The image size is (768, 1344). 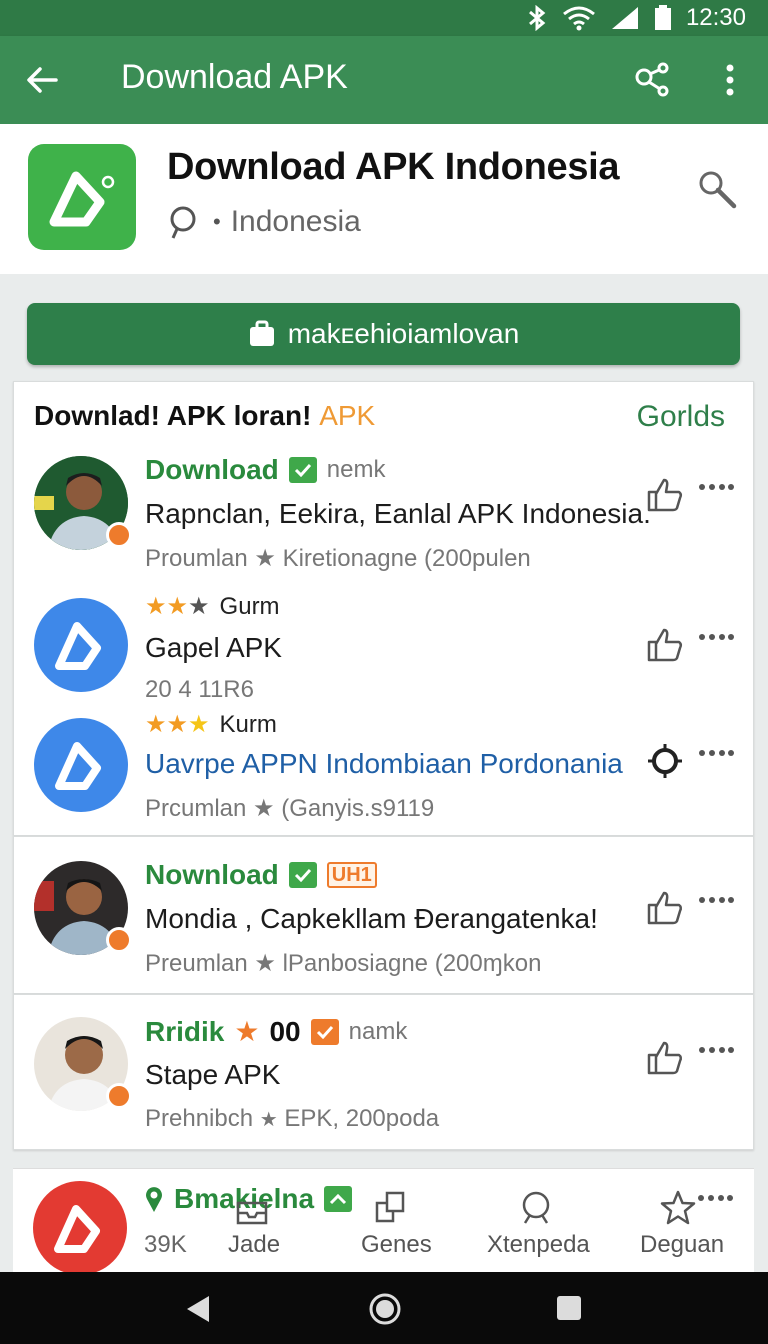 I want to click on back-arrow-icon, so click(x=42, y=80).